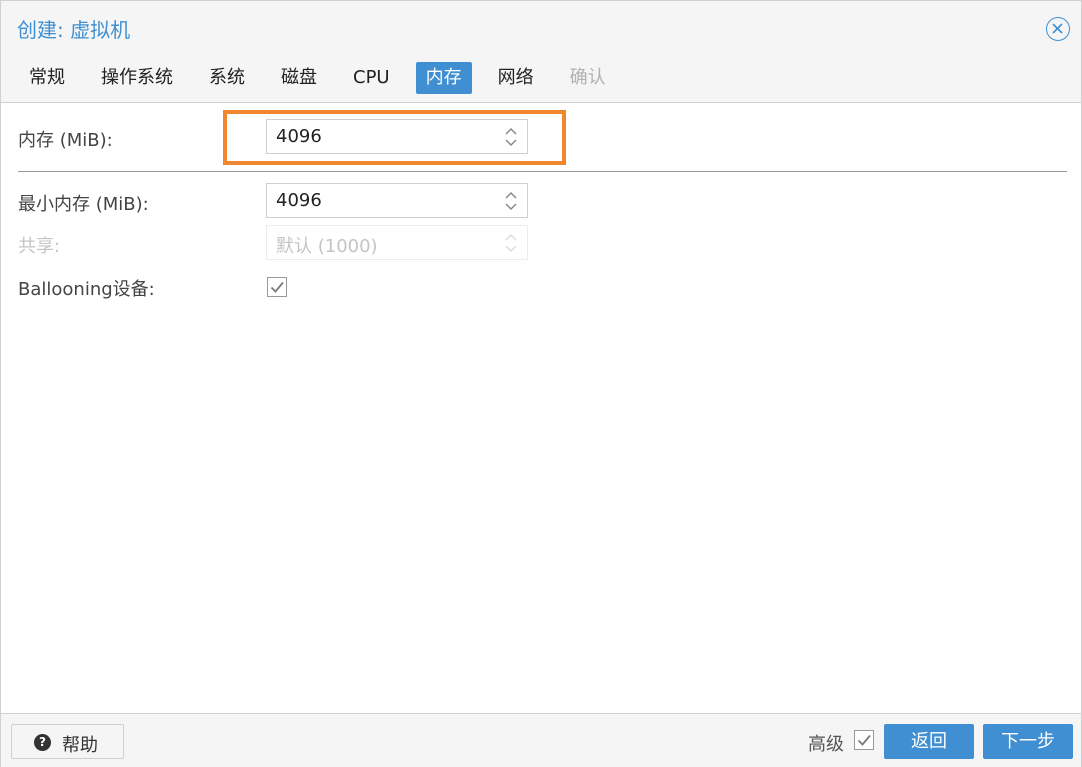  Describe the element at coordinates (83, 204) in the screenshot. I see `min-memory-label: 最小内存 (MiB):` at that location.